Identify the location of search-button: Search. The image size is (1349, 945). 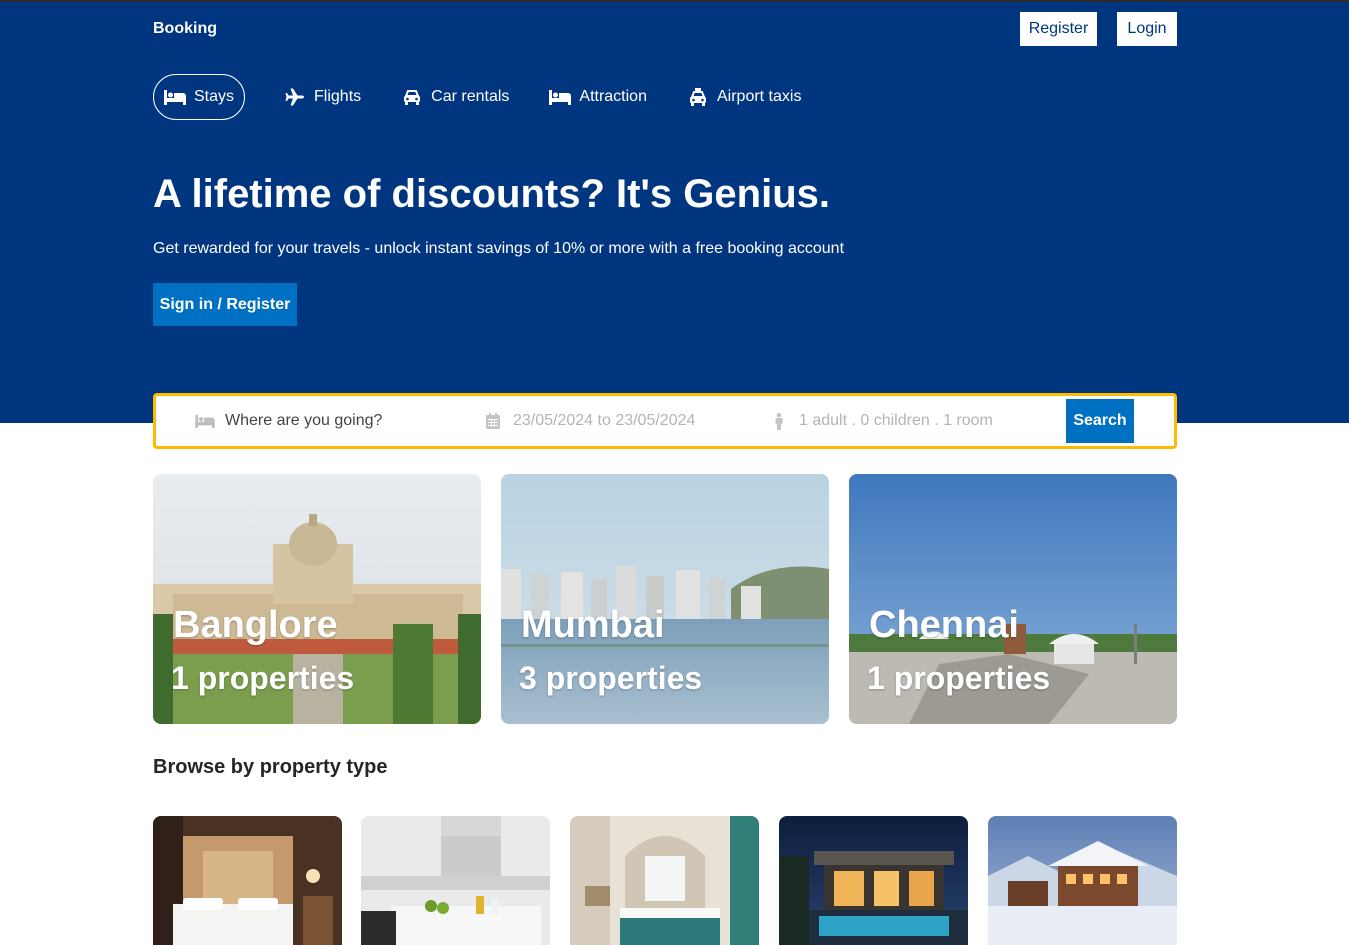
(1100, 421).